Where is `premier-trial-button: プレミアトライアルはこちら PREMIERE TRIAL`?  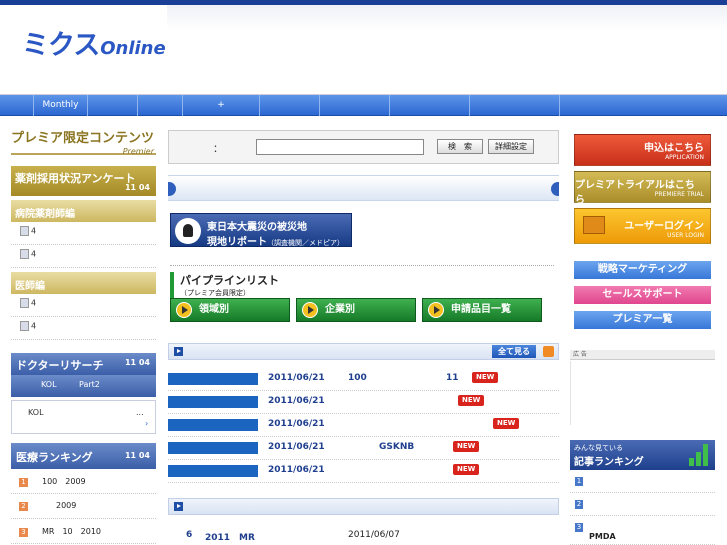
premier-trial-button: プレミアトライアルはこちら PREMIERE TRIAL is located at coordinates (642, 188).